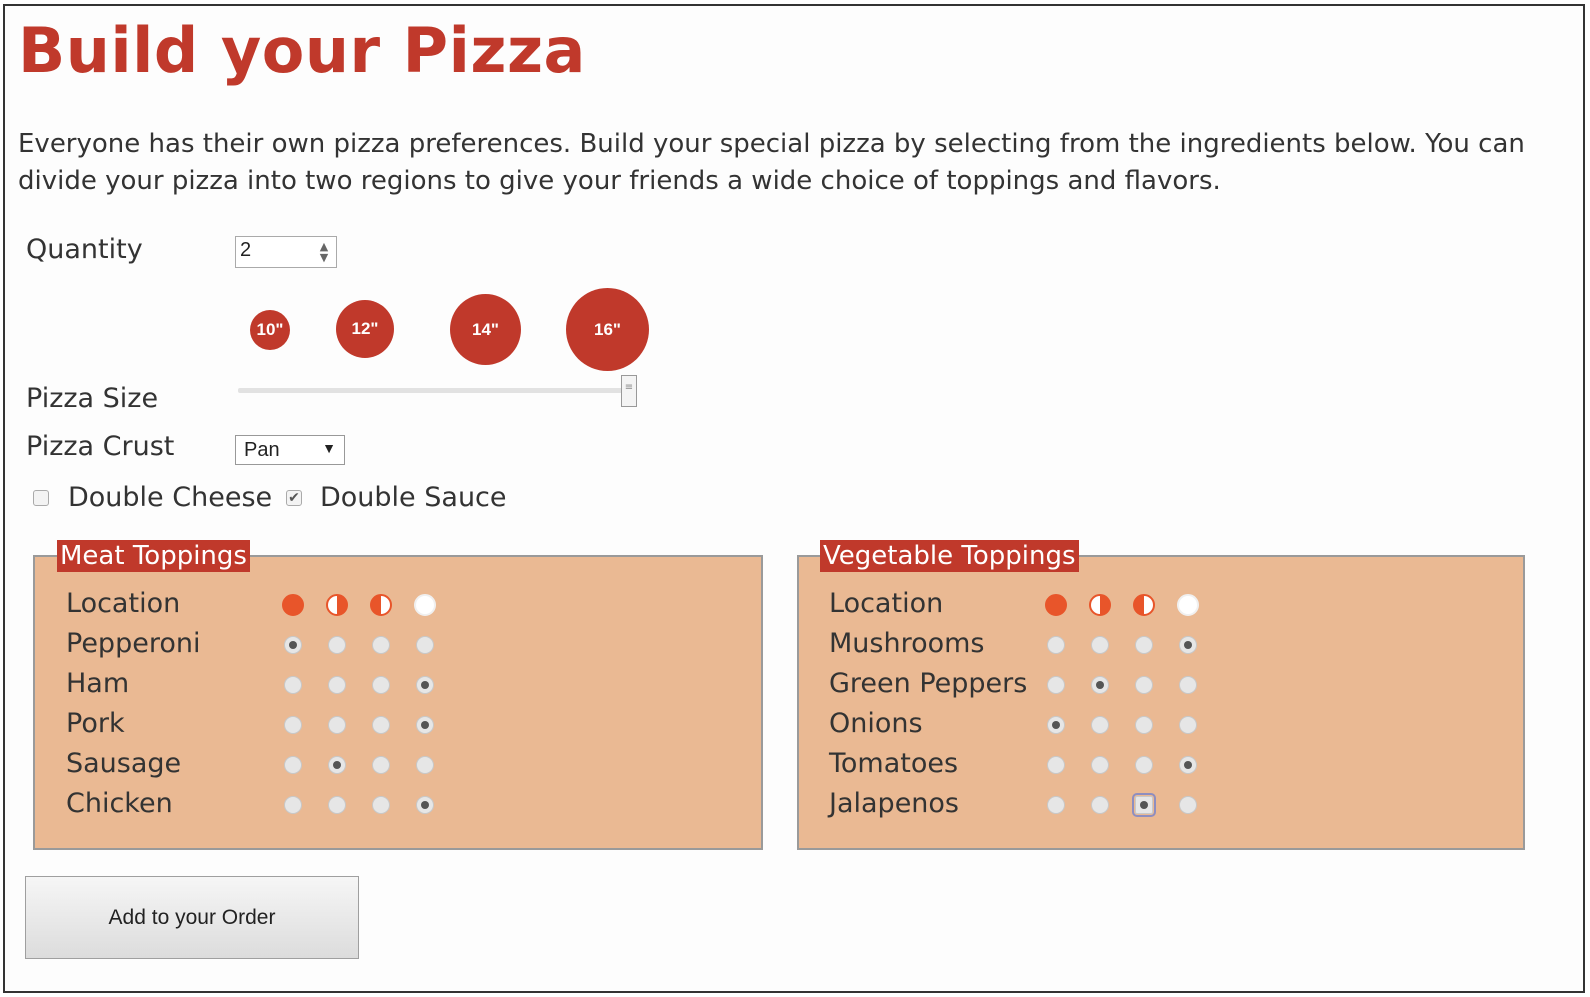  Describe the element at coordinates (324, 252) in the screenshot. I see `spinner-arrows-icon: ▲ ▼` at that location.